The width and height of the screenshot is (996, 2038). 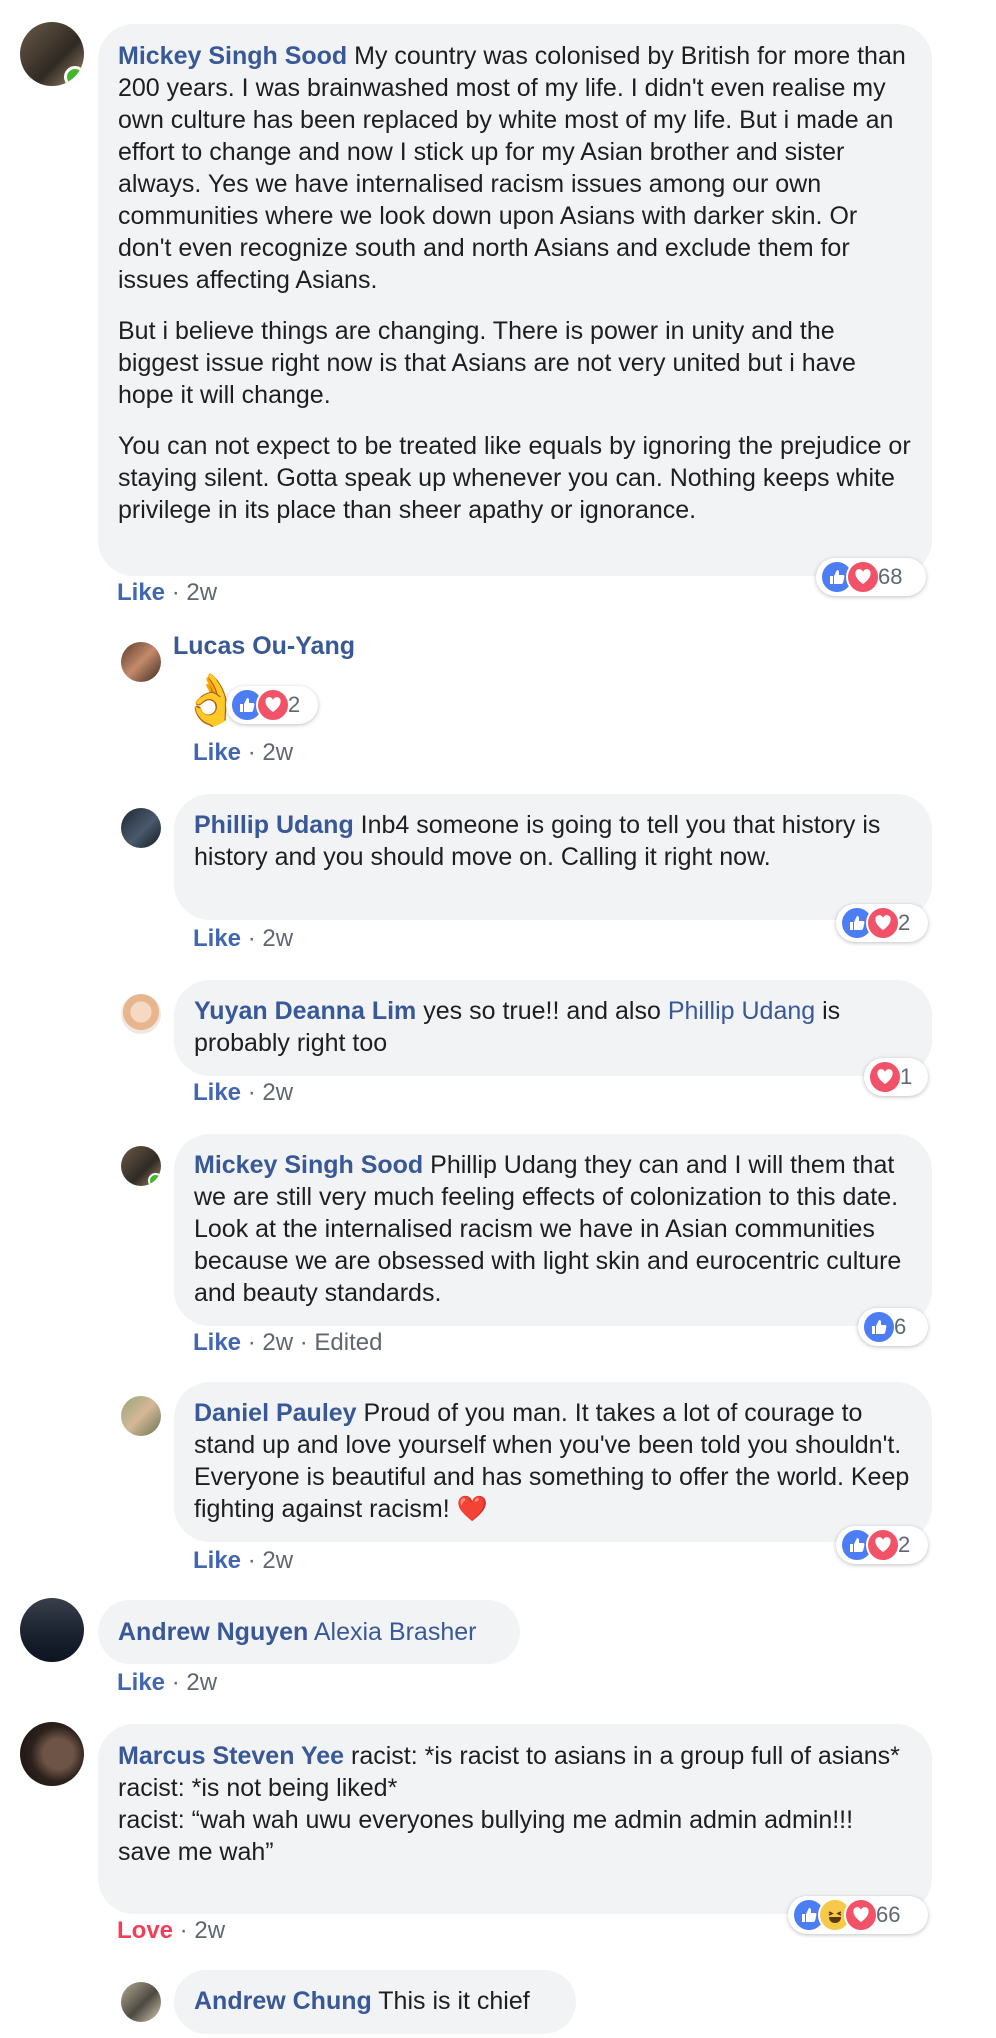 I want to click on edited-label: Edited, so click(x=348, y=1342).